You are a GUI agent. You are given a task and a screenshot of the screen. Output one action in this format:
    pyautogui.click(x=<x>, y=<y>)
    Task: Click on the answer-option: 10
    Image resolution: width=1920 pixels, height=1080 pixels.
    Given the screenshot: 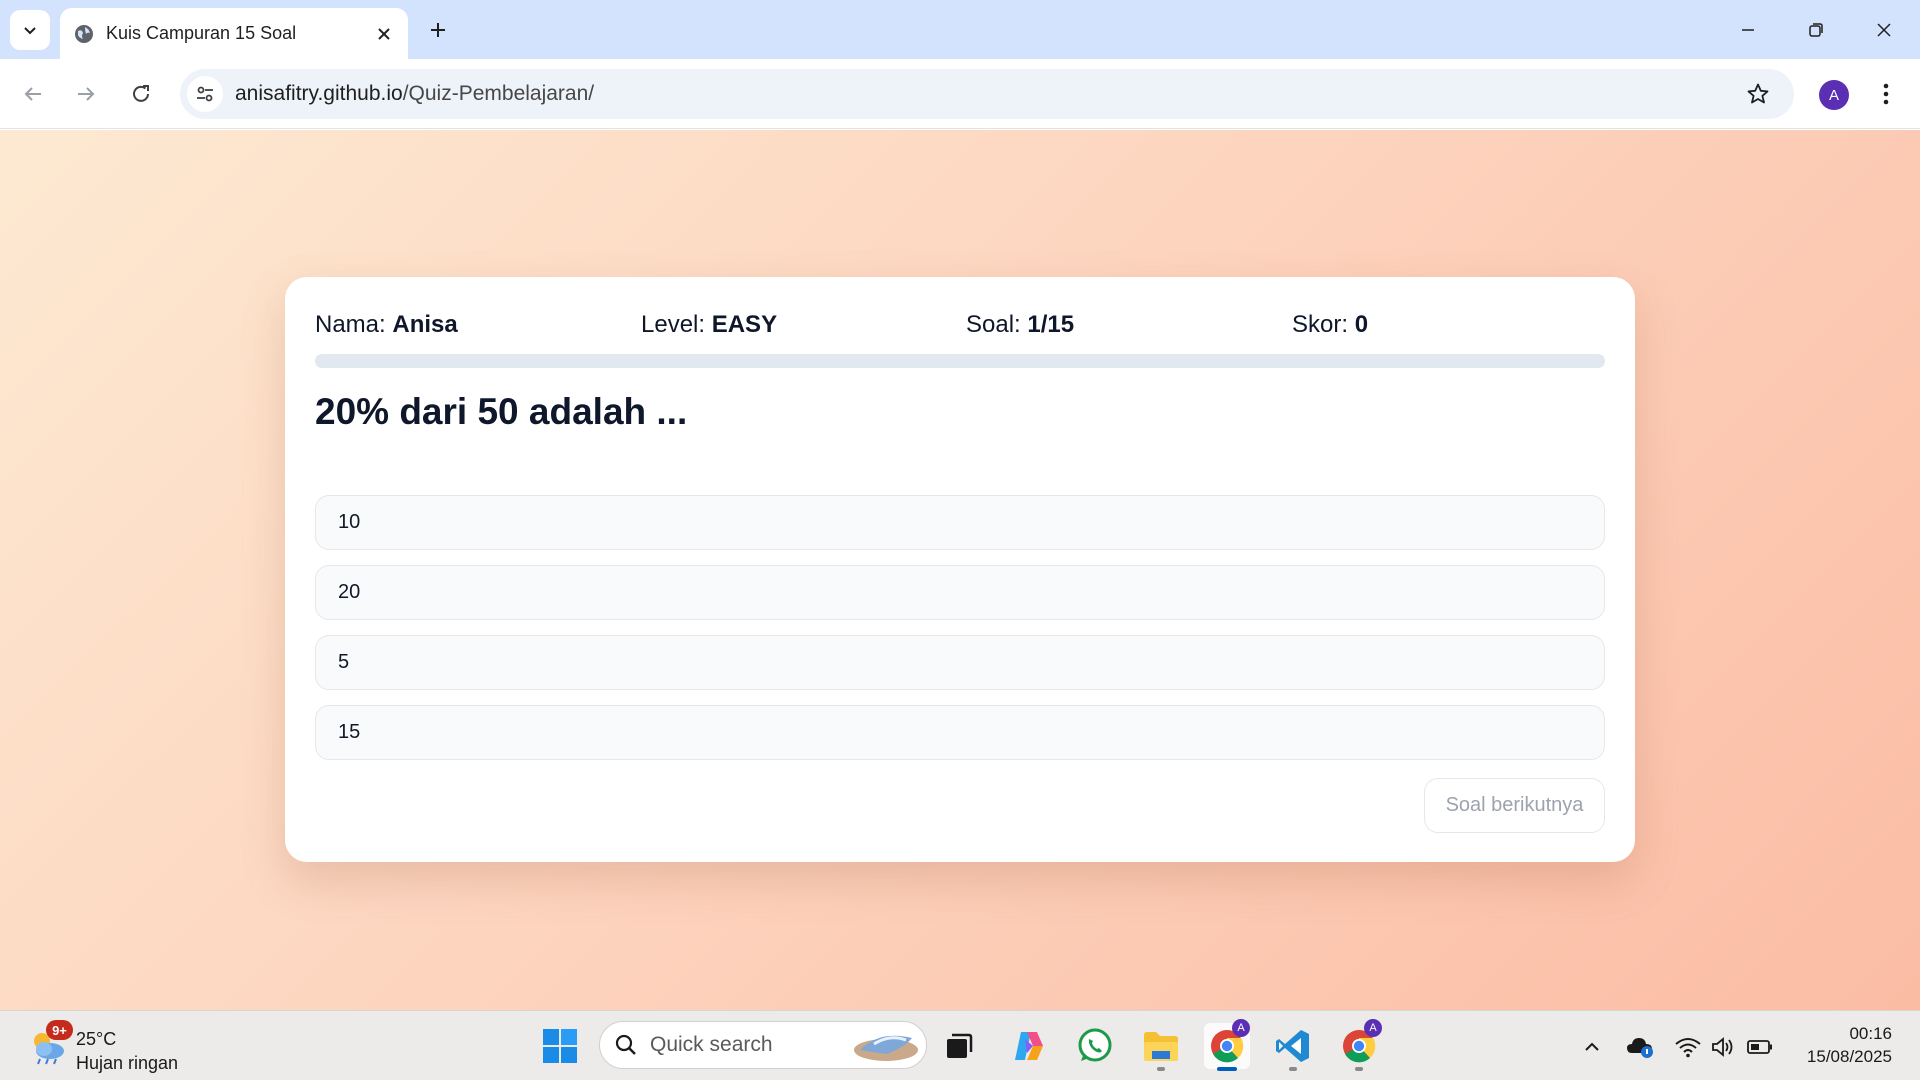 What is the action you would take?
    pyautogui.click(x=960, y=522)
    